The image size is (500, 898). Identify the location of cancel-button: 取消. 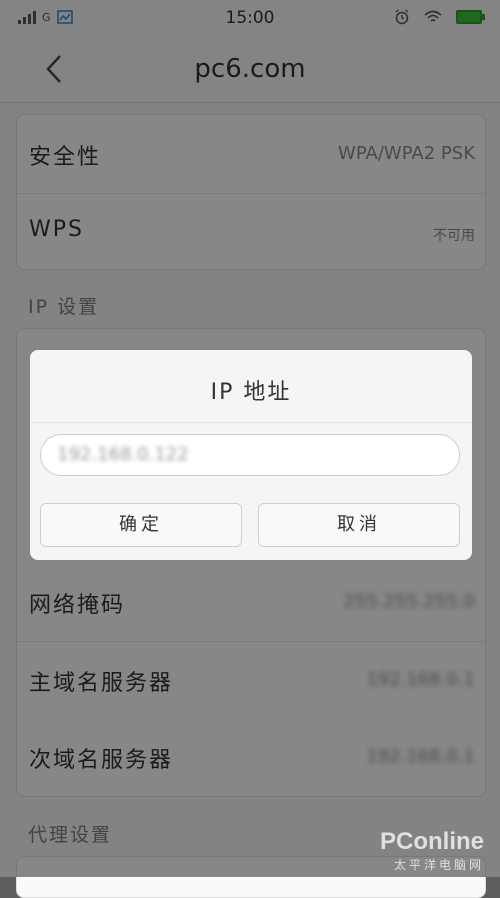
(359, 525).